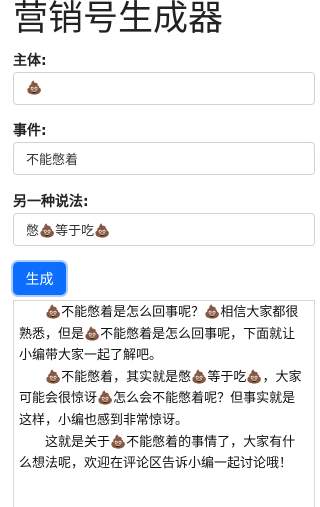  What do you see at coordinates (164, 158) in the screenshot?
I see `event-input: 不能憋着` at bounding box center [164, 158].